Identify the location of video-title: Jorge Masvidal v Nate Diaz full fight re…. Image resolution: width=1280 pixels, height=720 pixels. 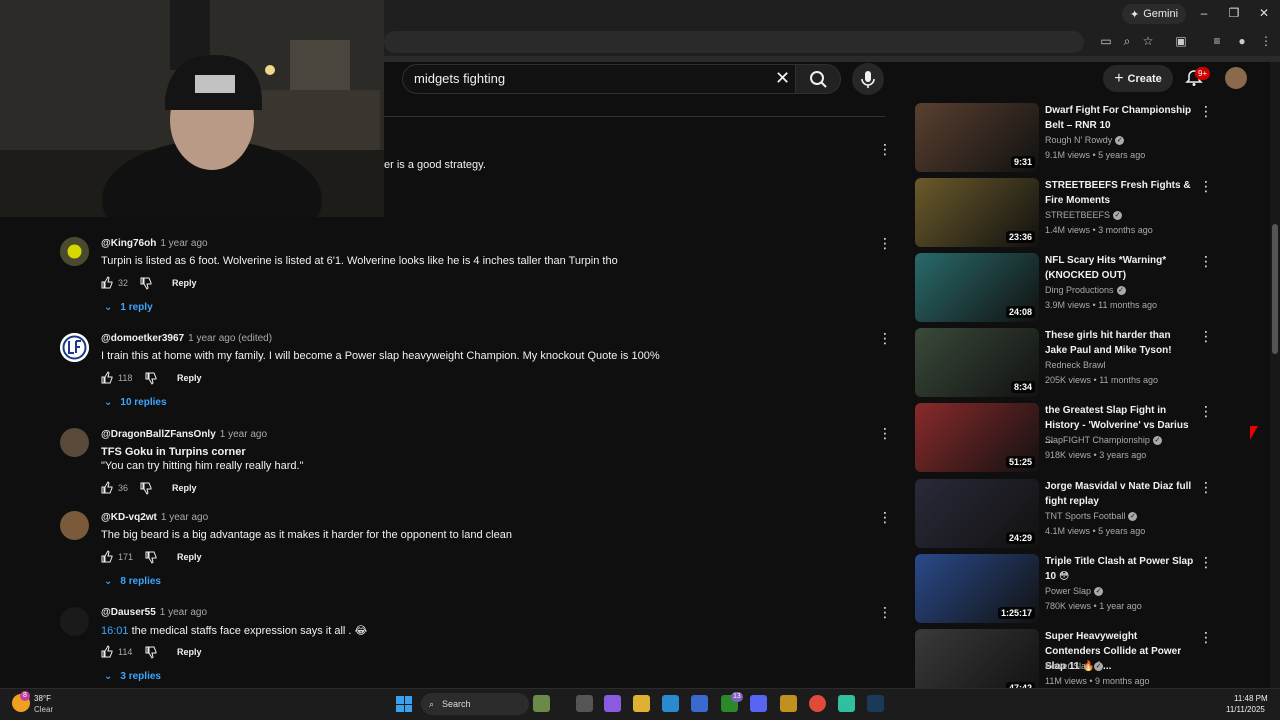
(1120, 494).